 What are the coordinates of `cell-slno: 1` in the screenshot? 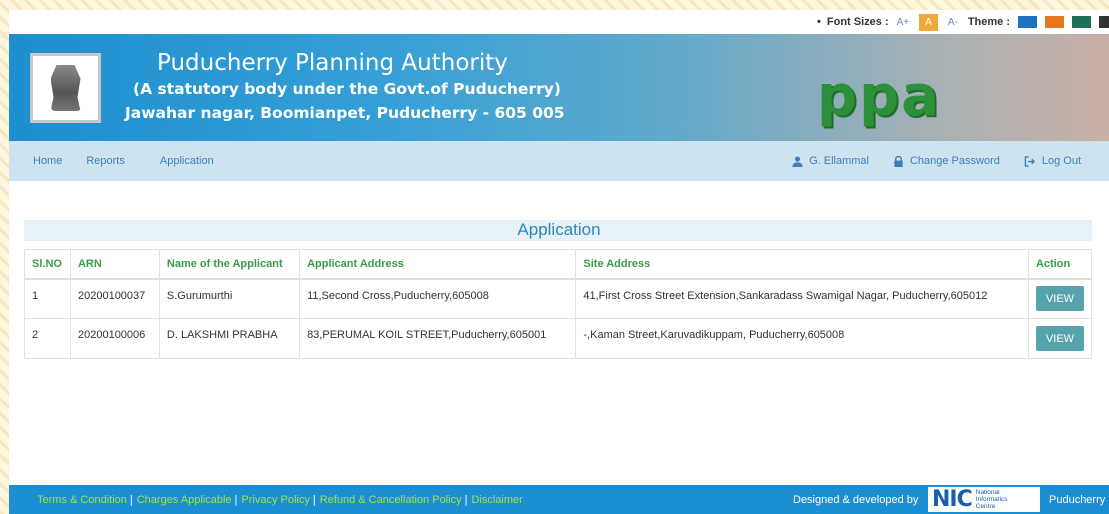 It's located at (47, 298).